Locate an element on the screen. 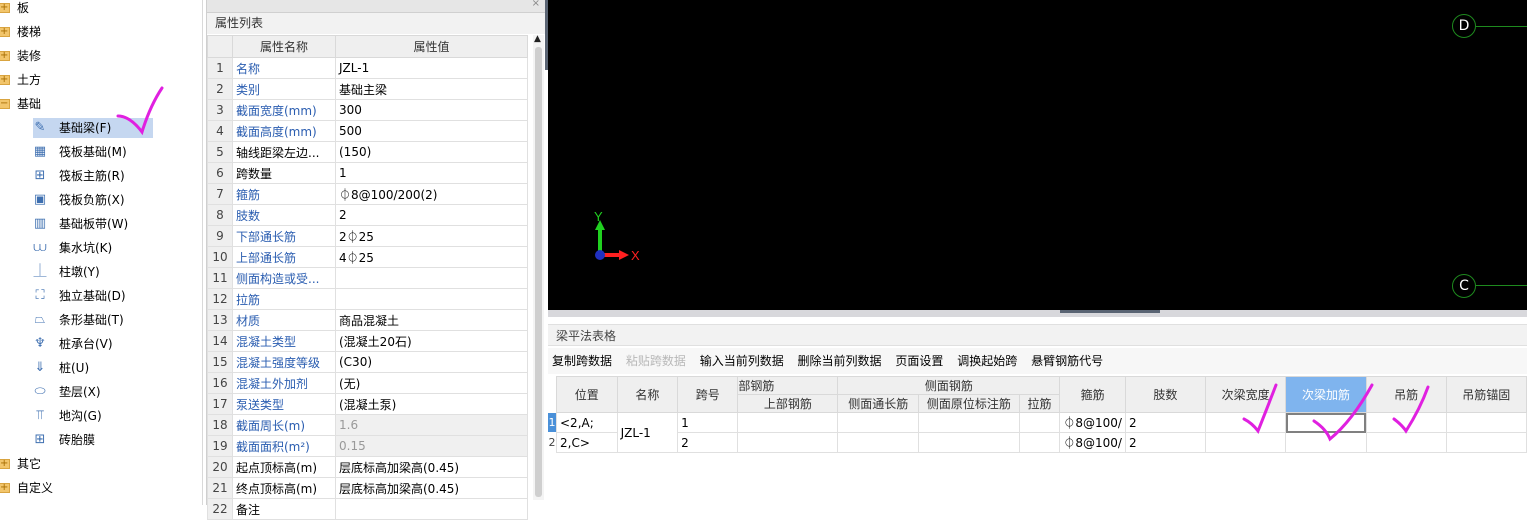 The image size is (1527, 520). property-row: 7 箍筋 ⏀8@100/200(2) is located at coordinates (367, 194).